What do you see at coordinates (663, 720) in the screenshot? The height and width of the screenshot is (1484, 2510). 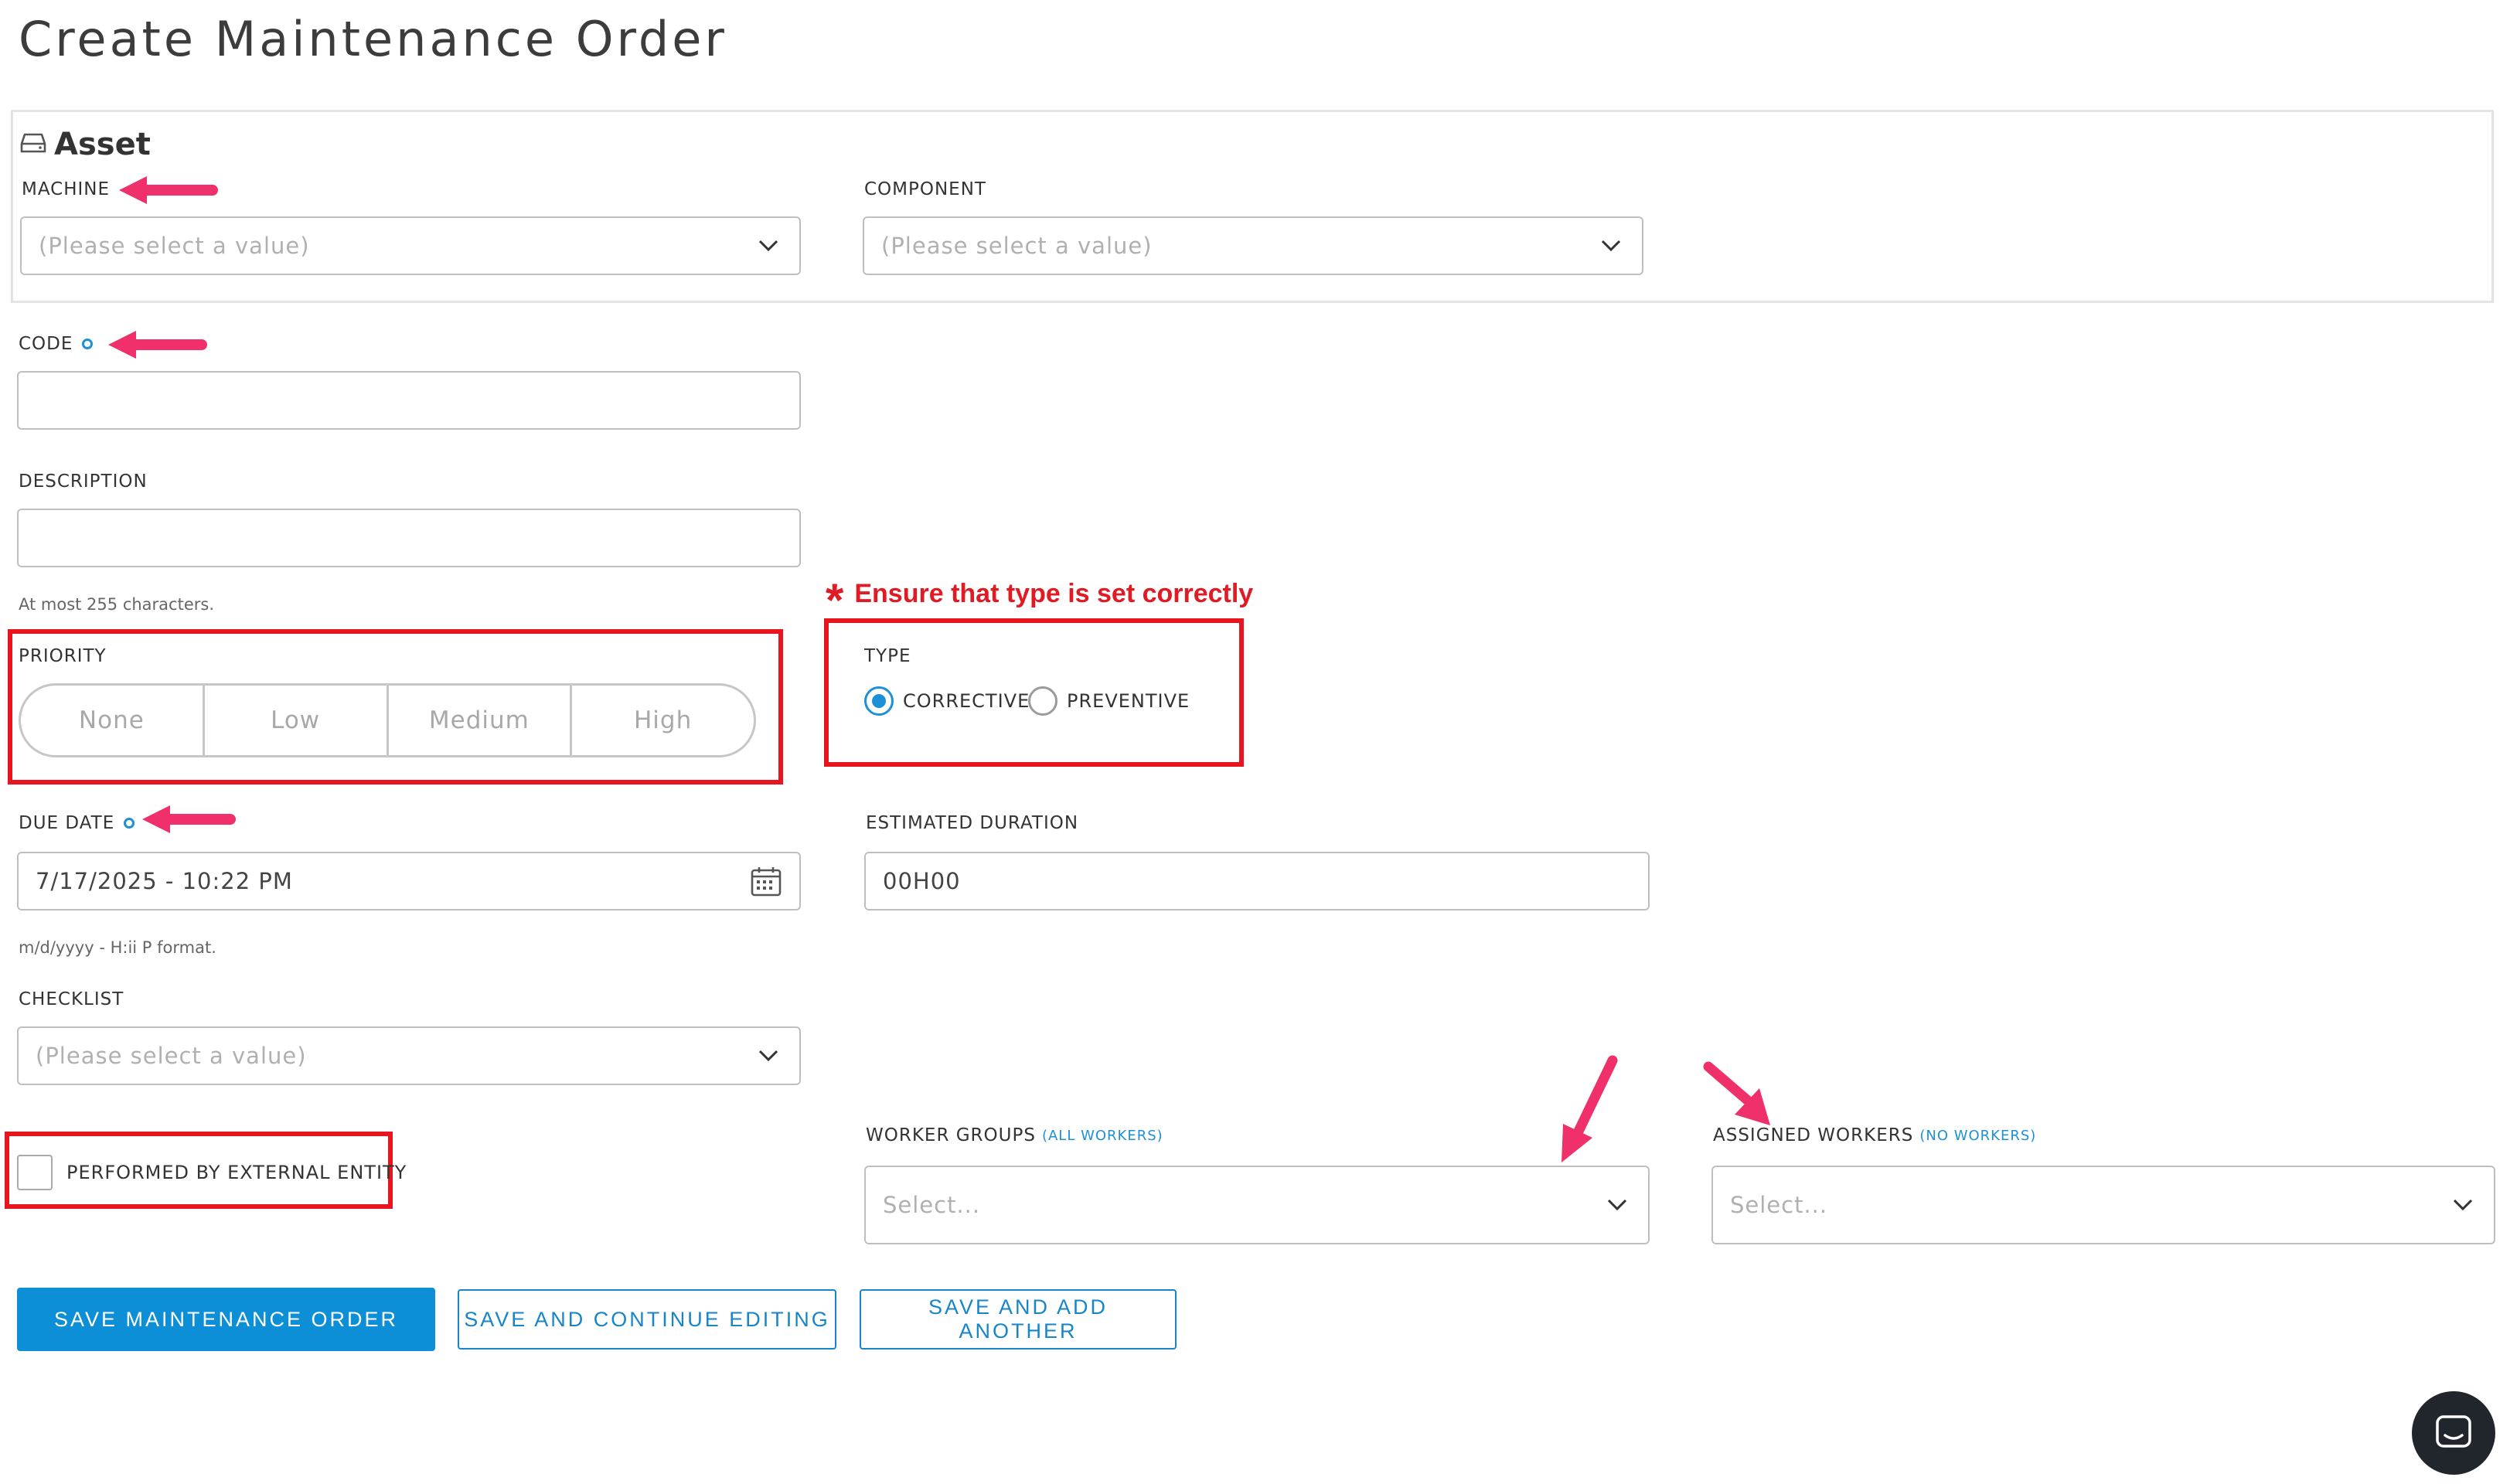 I see `priority-option-high: High` at bounding box center [663, 720].